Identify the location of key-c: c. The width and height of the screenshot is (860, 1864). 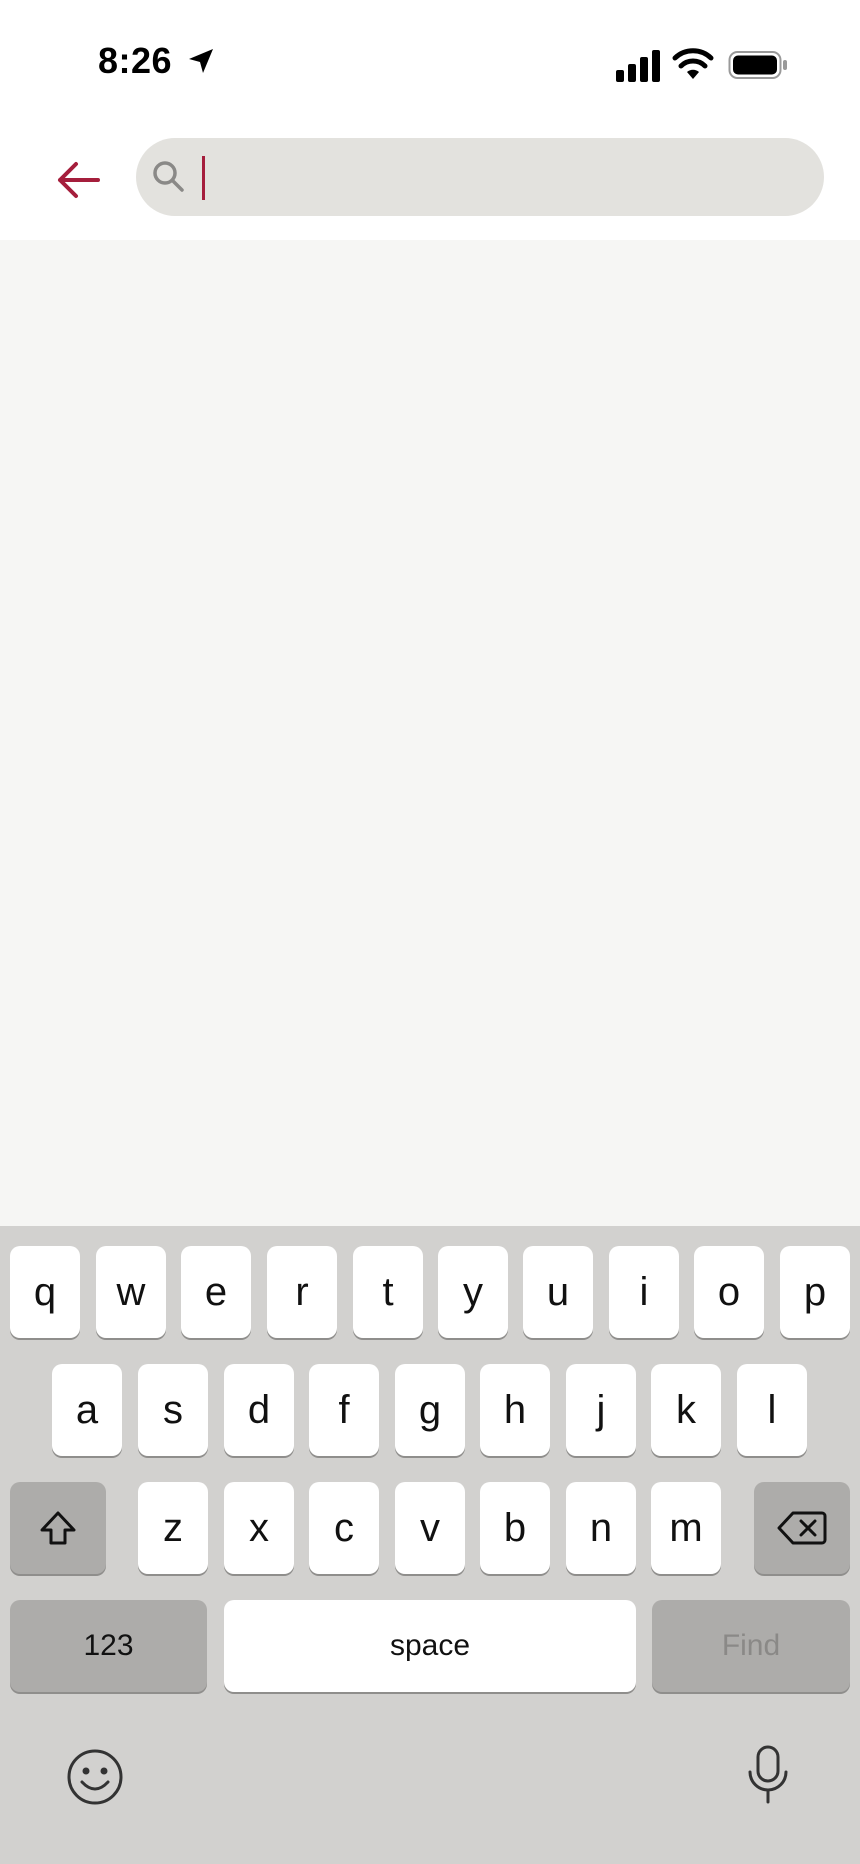
(344, 1528).